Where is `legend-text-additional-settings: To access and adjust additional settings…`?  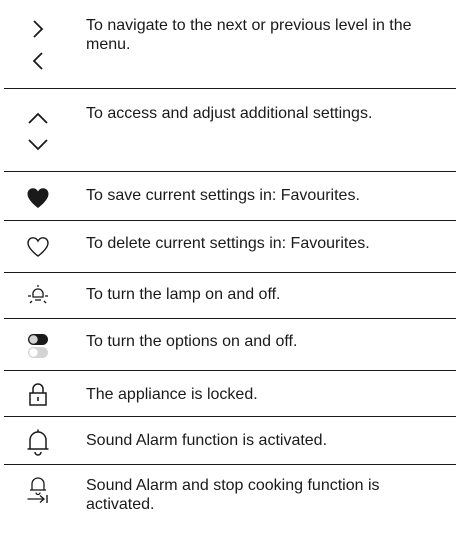 legend-text-additional-settings: To access and adjust additional settings… is located at coordinates (229, 113).